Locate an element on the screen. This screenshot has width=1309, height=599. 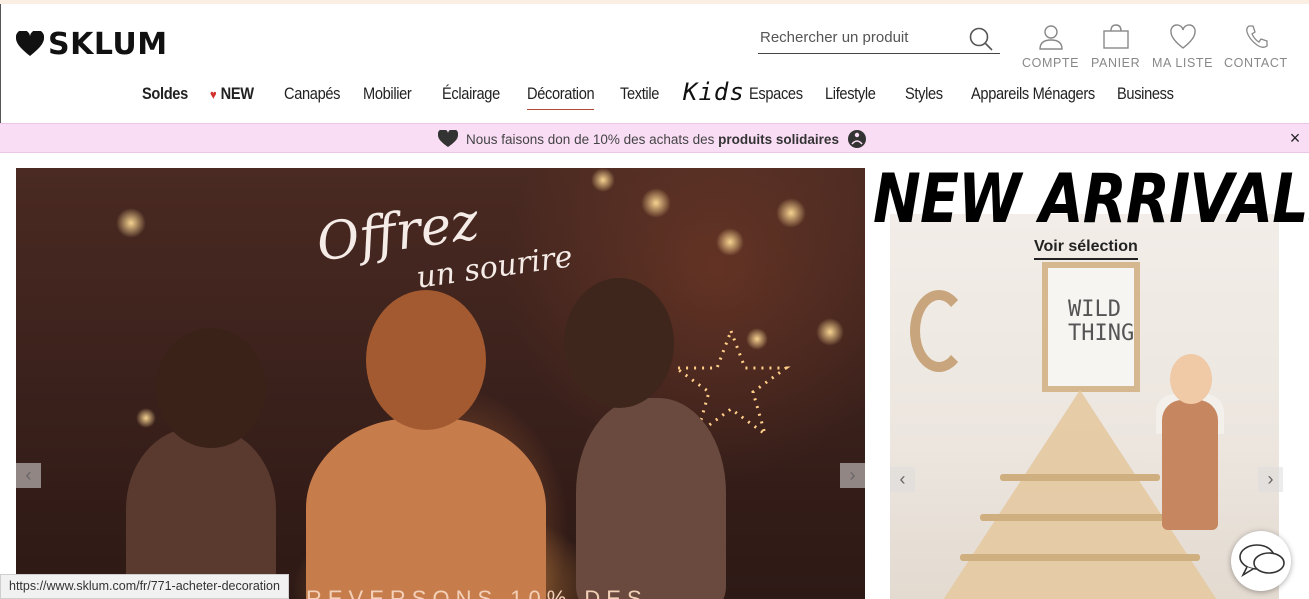
heart-icon is located at coordinates (448, 138).